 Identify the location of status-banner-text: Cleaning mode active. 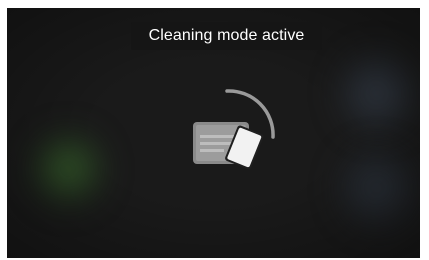
(226, 35).